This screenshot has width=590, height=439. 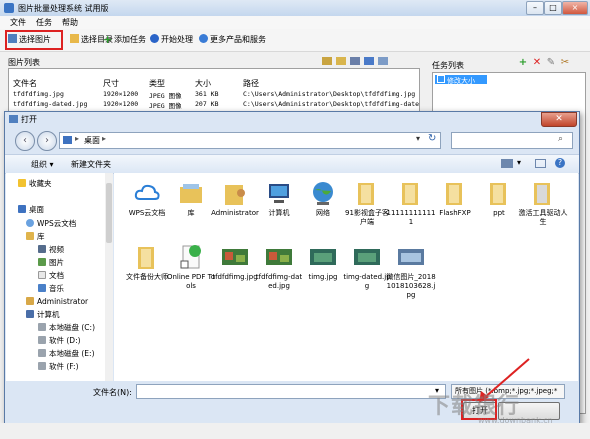 What do you see at coordinates (44, 22) in the screenshot?
I see `menu-task: 任务` at bounding box center [44, 22].